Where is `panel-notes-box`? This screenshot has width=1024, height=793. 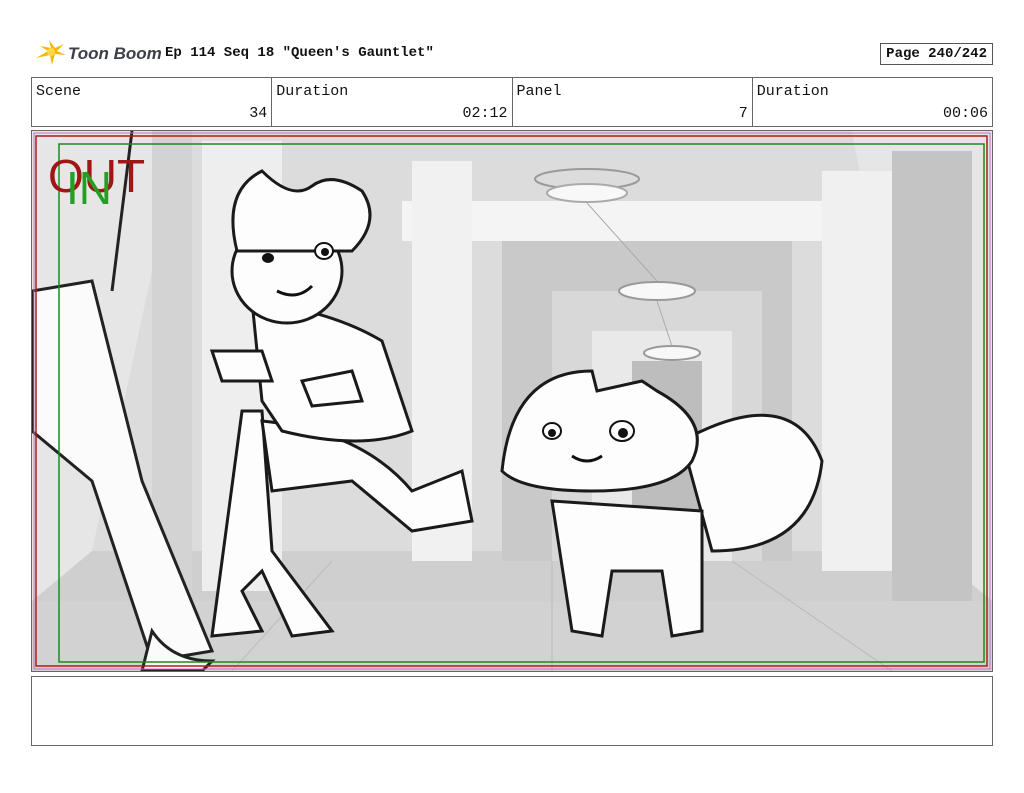
panel-notes-box is located at coordinates (512, 711).